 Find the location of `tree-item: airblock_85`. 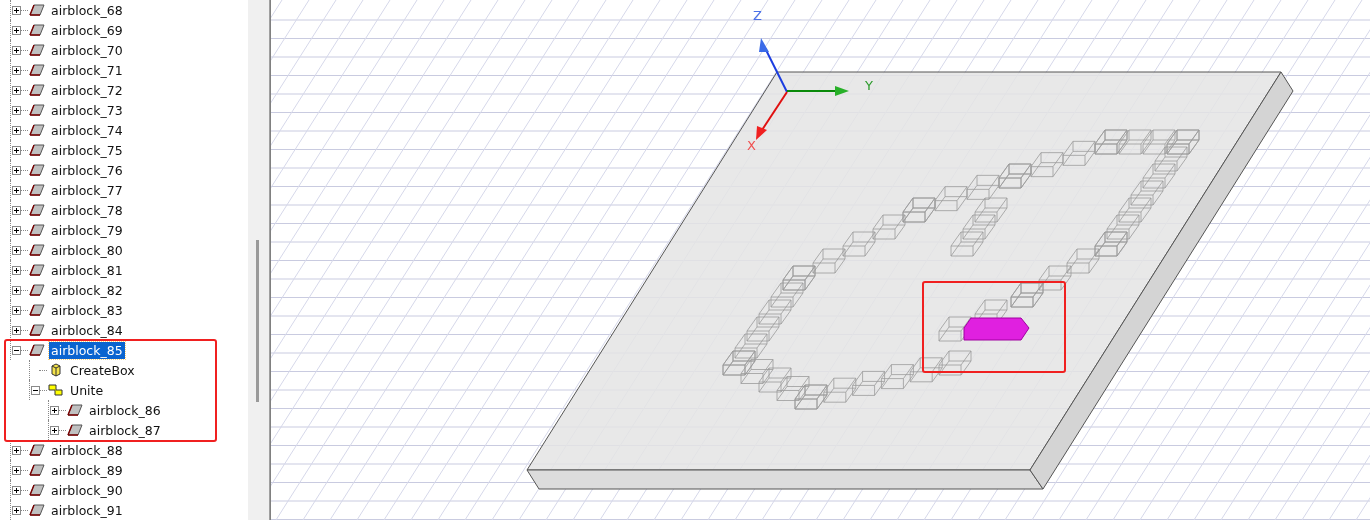

tree-item: airblock_85 is located at coordinates (87, 350).